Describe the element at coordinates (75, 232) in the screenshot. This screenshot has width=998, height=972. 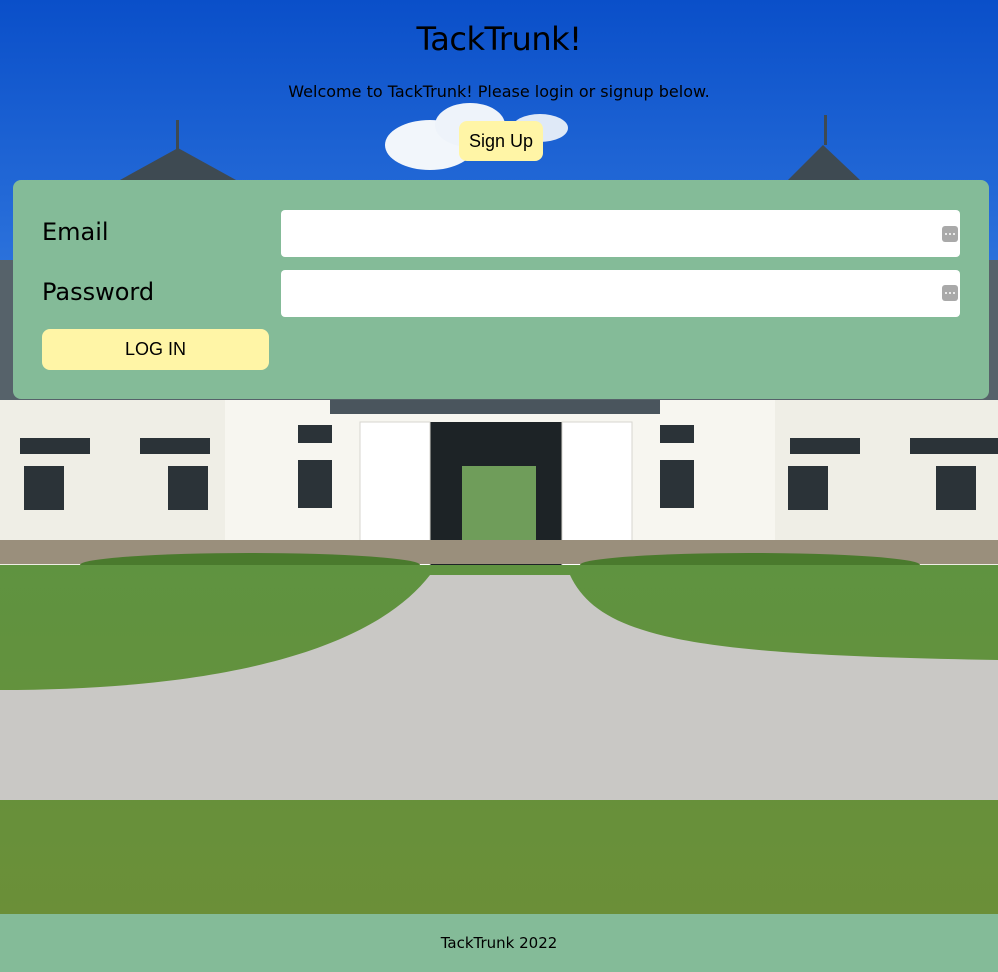
I see `email-label: Email` at that location.